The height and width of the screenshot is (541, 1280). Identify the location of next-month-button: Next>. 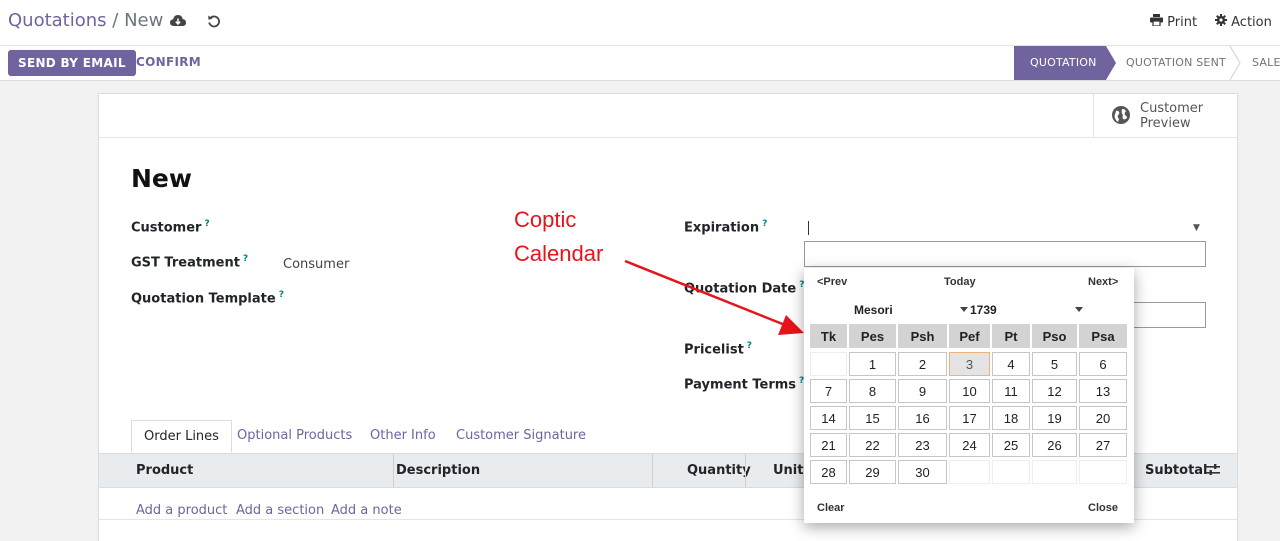
(1103, 282).